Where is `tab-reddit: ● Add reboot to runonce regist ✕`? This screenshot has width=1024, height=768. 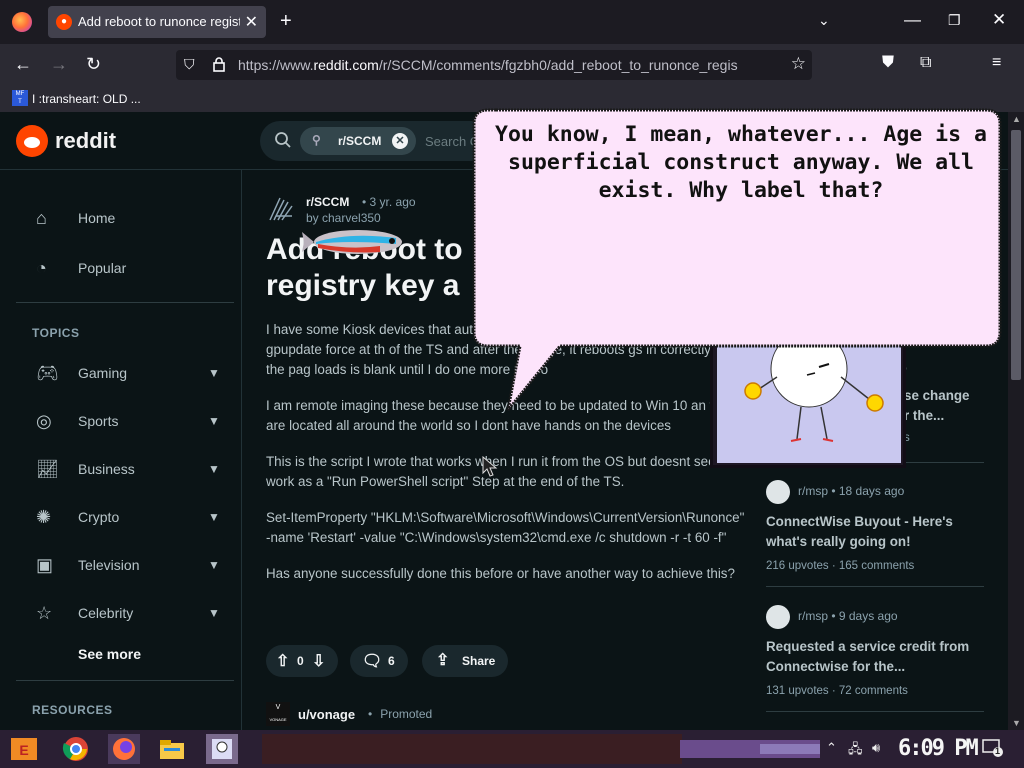
tab-reddit: ● Add reboot to runonce regist ✕ is located at coordinates (157, 22).